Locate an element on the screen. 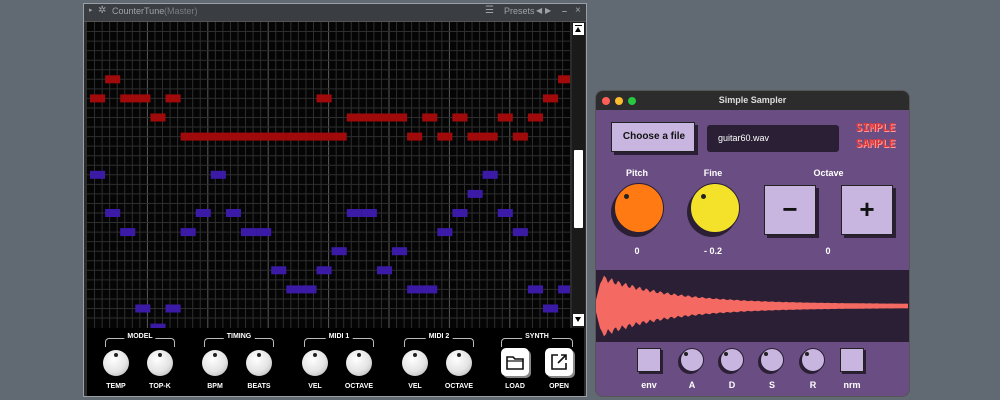 Image resolution: width=1000 pixels, height=400 pixels. fine-knob is located at coordinates (715, 208).